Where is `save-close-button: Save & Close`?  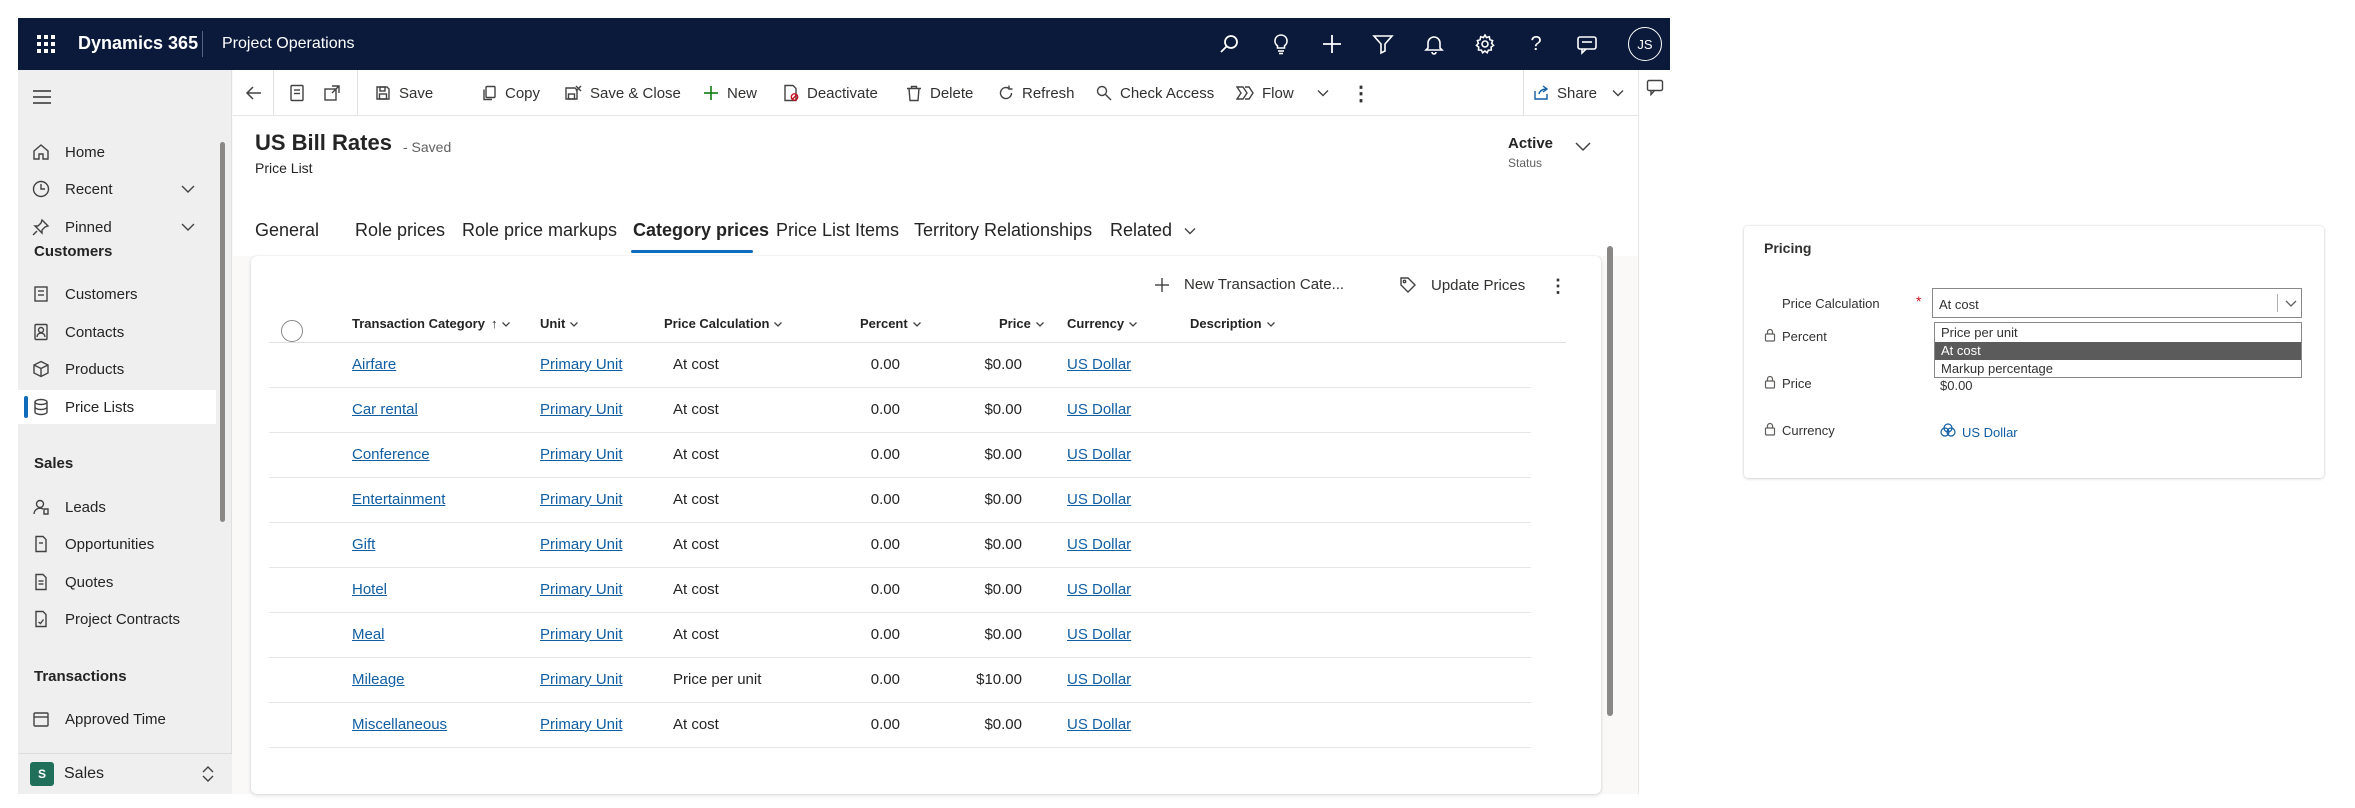 save-close-button: Save & Close is located at coordinates (622, 93).